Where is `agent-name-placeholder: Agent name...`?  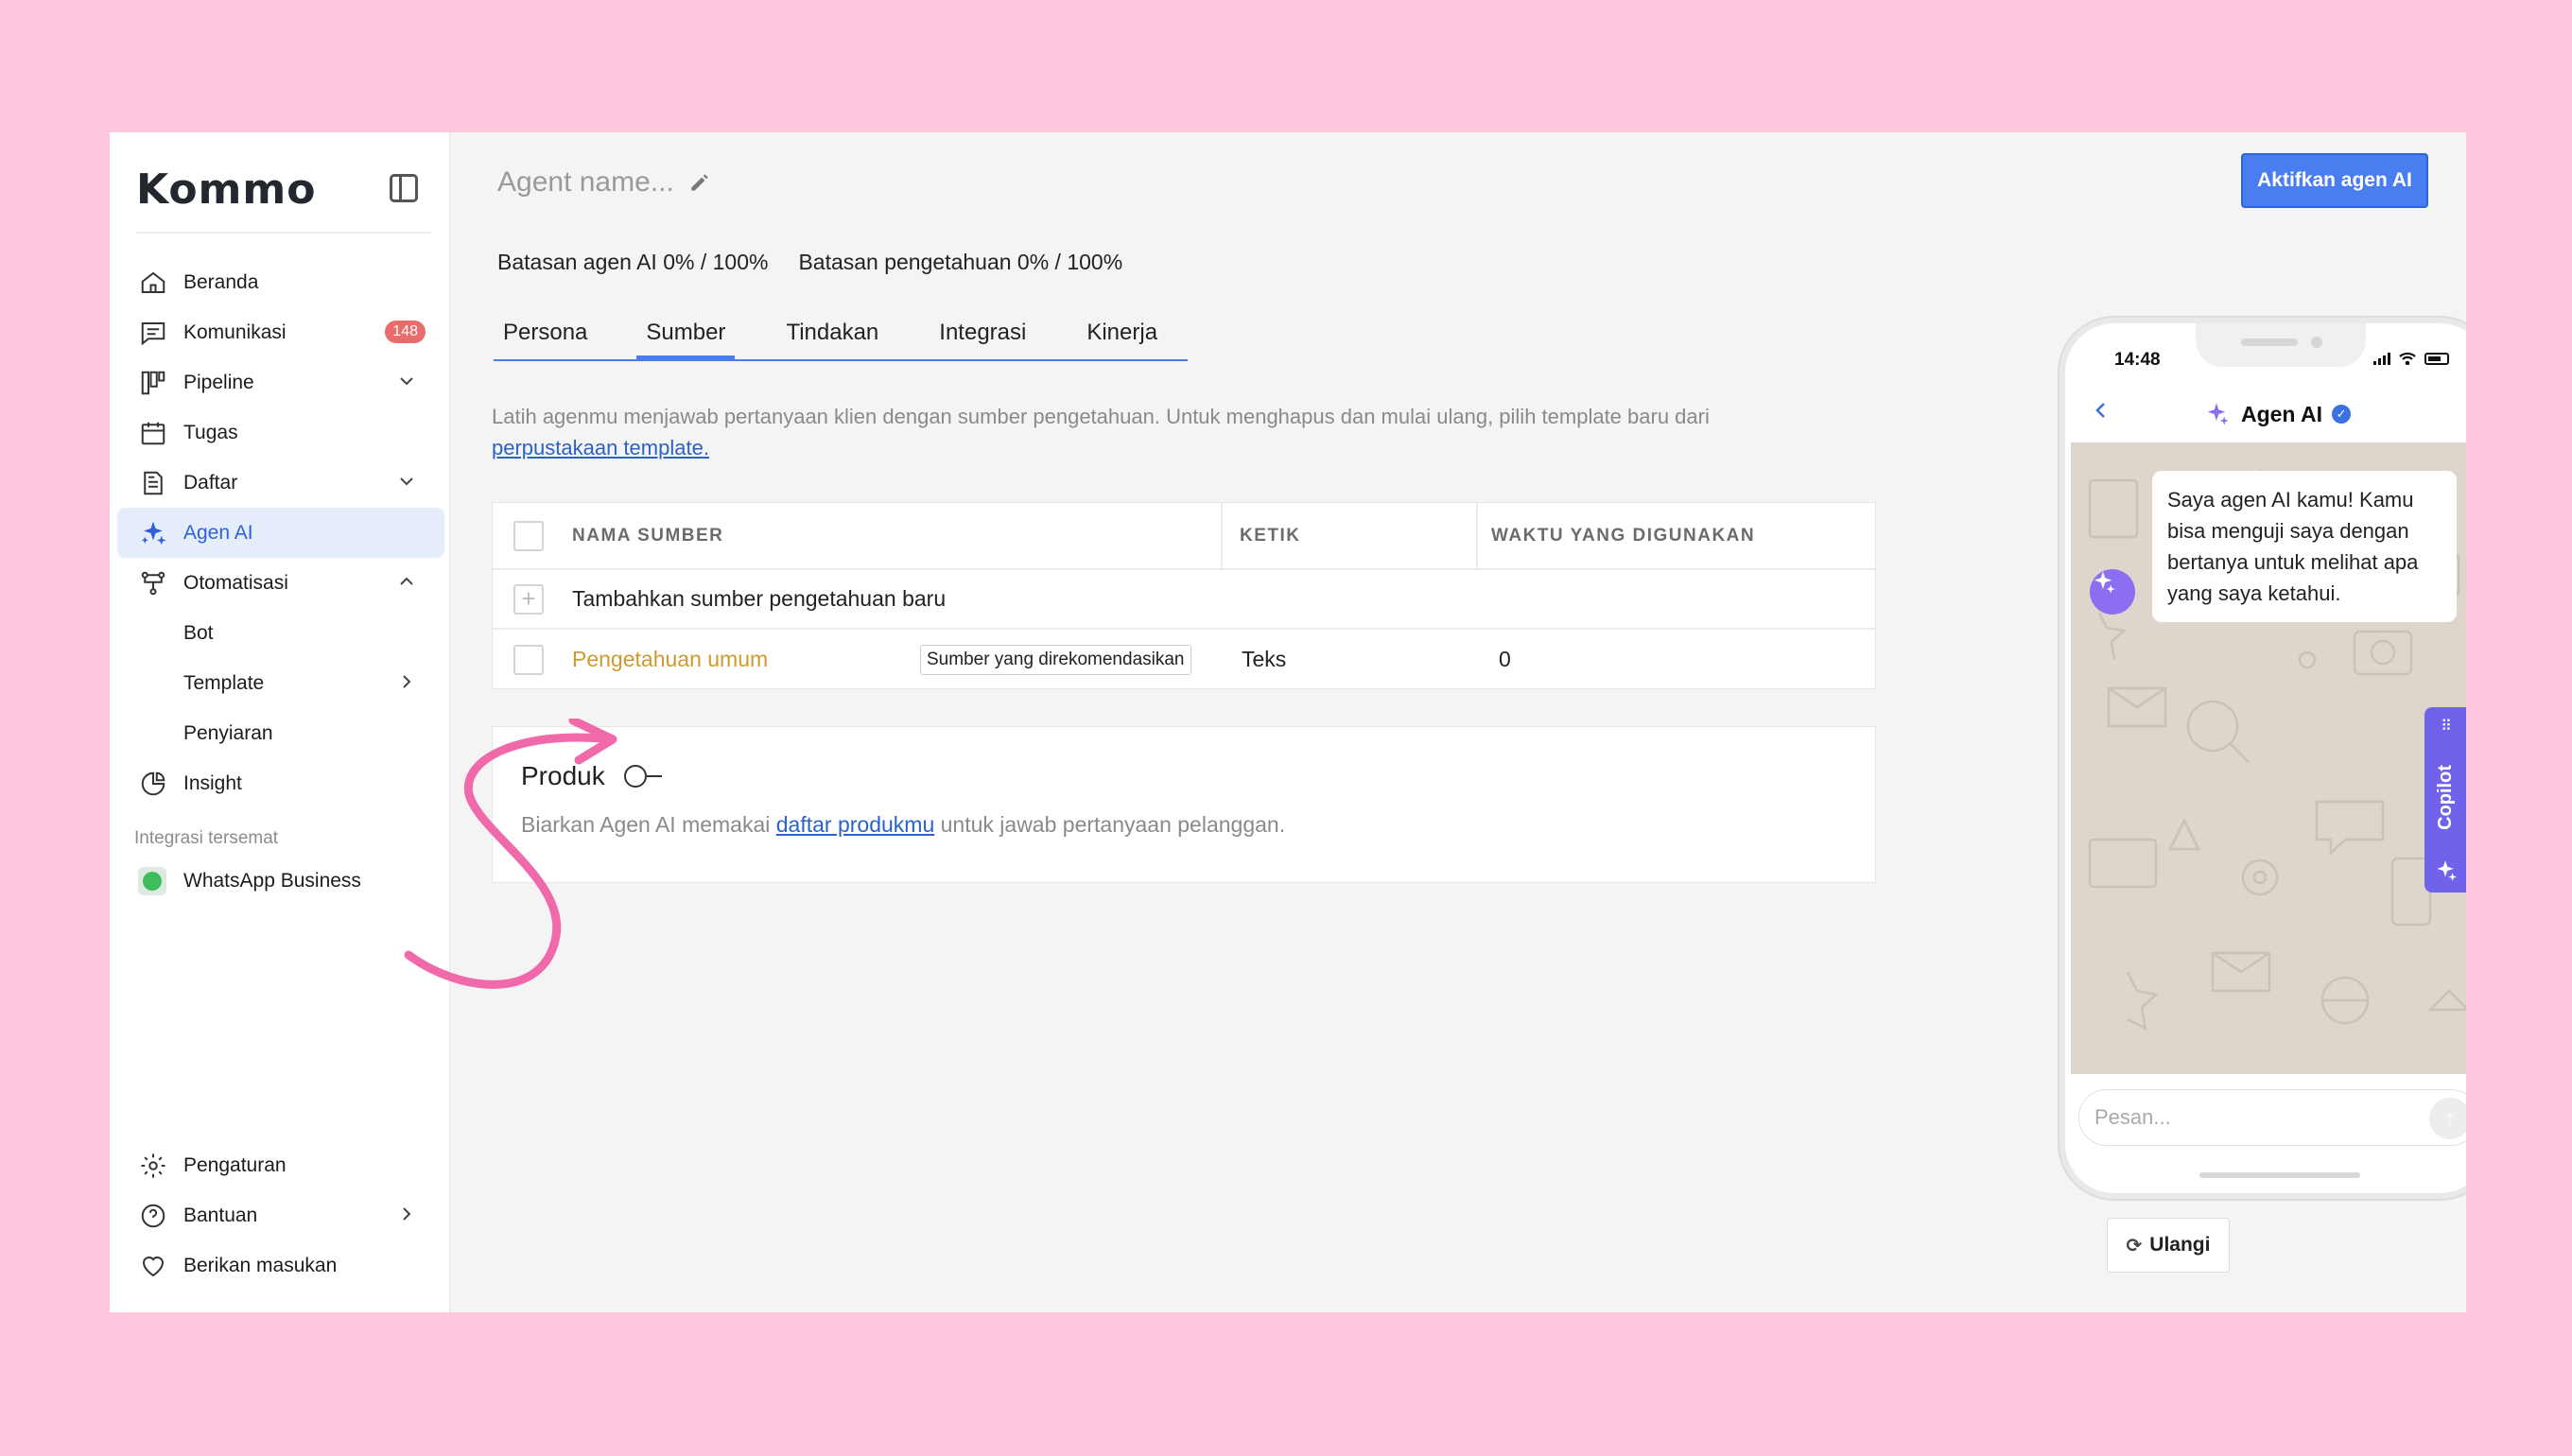
agent-name-placeholder: Agent name... is located at coordinates (585, 182).